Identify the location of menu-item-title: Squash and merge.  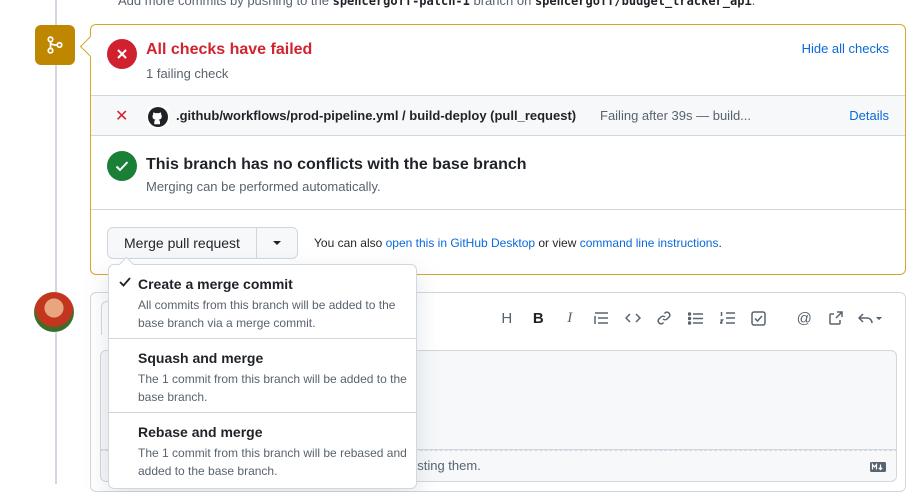
(201, 358).